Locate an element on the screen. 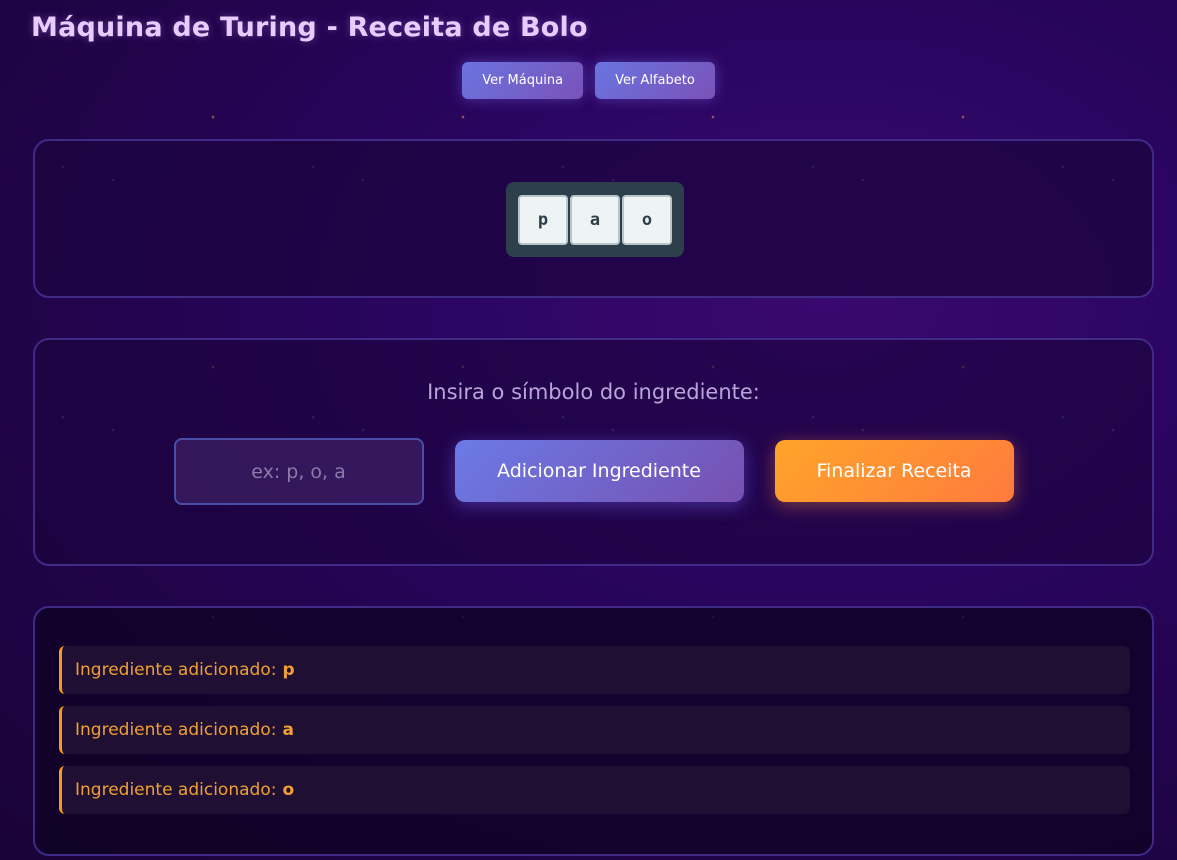 The height and width of the screenshot is (860, 1177). turing-tape: p a o is located at coordinates (595, 219).